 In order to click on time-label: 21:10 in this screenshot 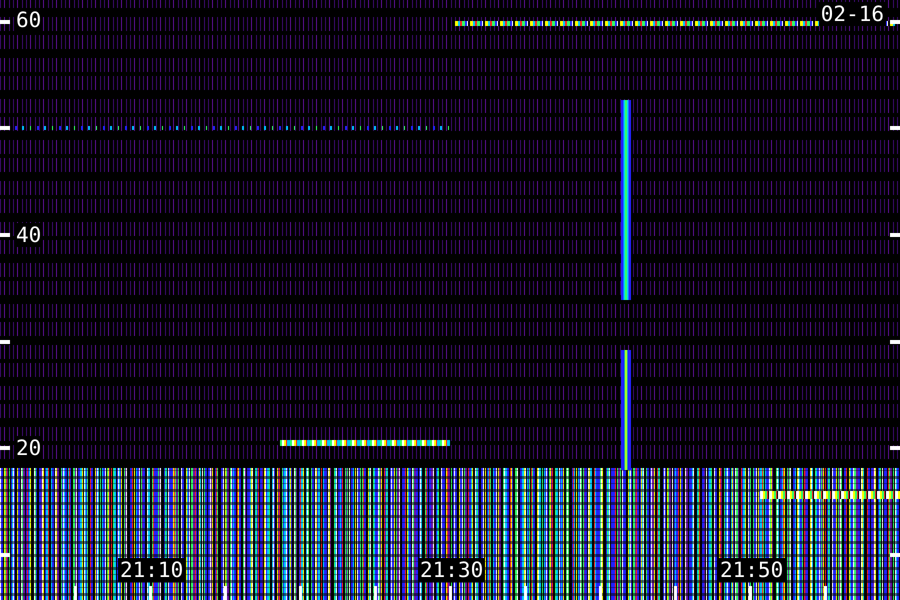, I will do `click(152, 570)`.